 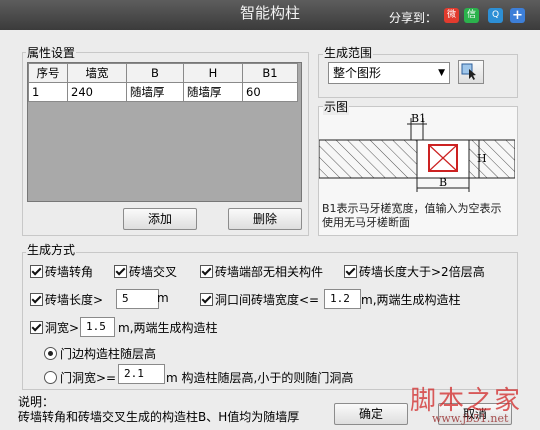 I want to click on door-edge-label: 门边构造柱随层高, so click(x=108, y=354).